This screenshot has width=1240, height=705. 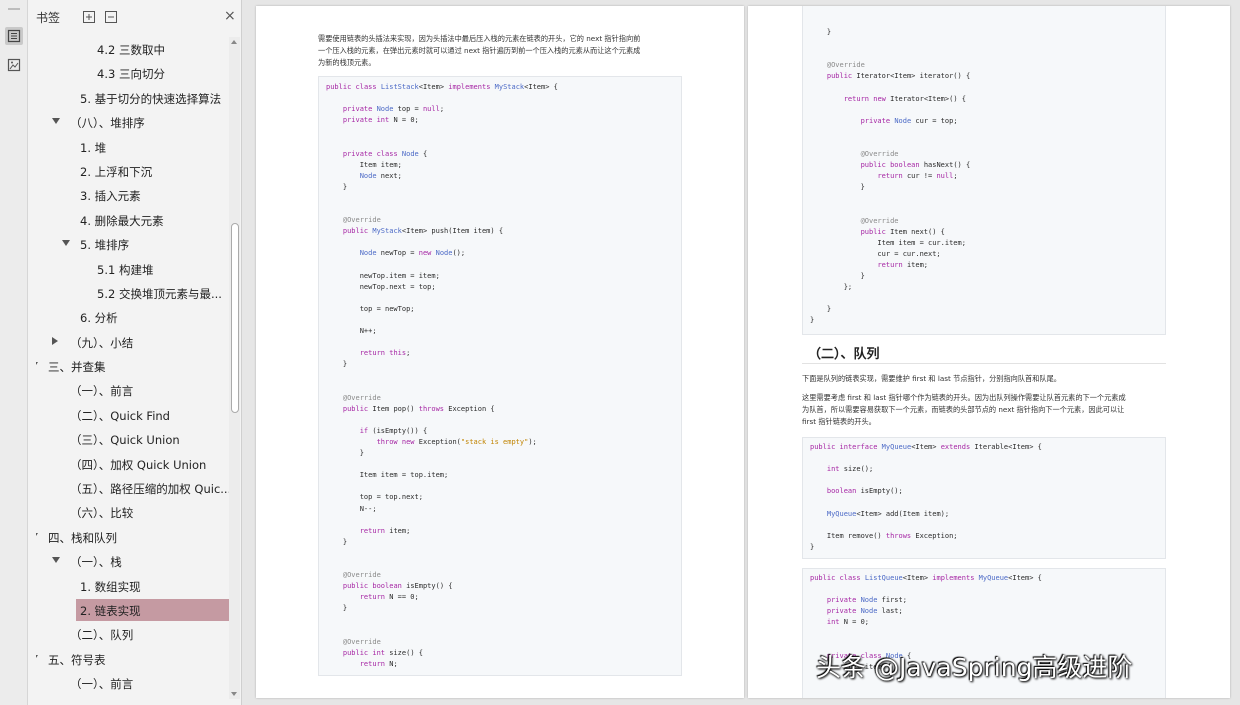 What do you see at coordinates (370, 308) in the screenshot?
I see `code-line: top = newTop;` at bounding box center [370, 308].